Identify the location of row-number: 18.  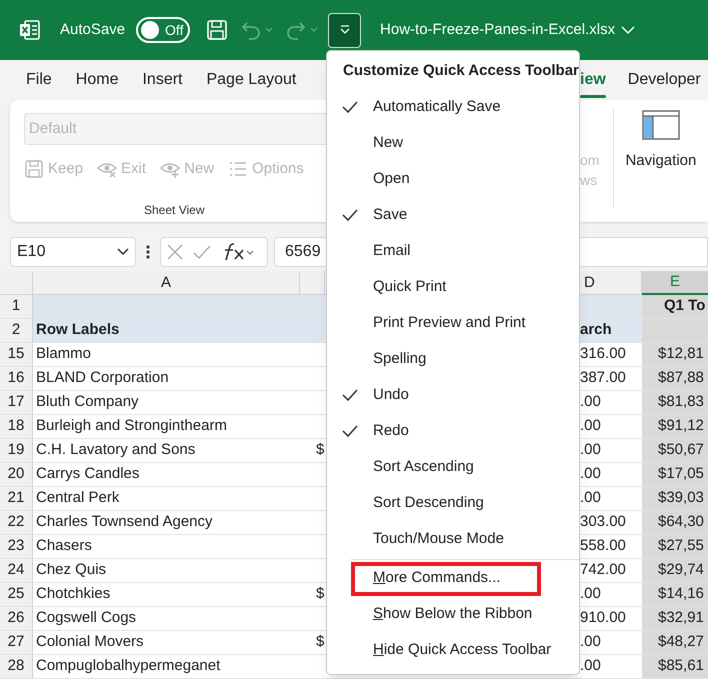
(16, 426).